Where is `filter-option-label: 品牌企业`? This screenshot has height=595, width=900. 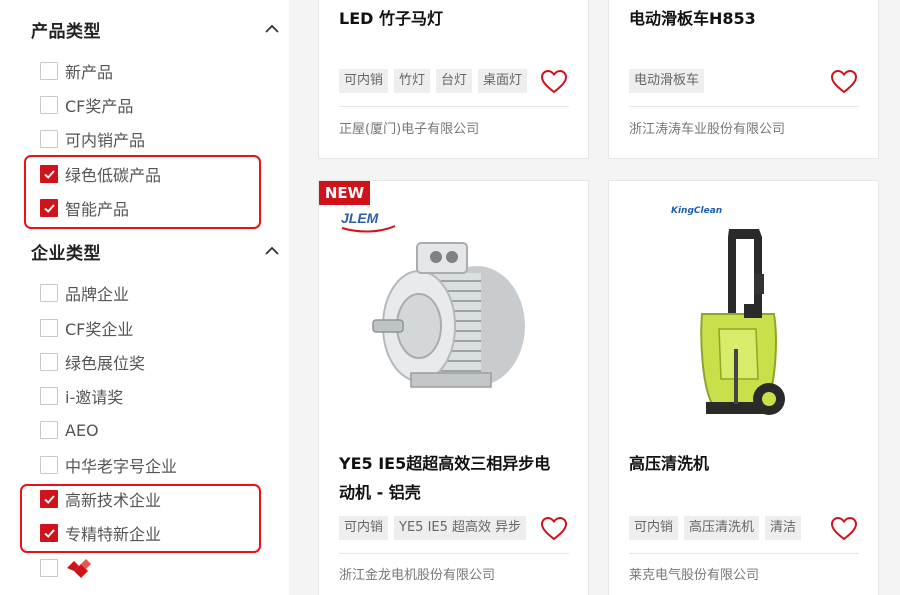 filter-option-label: 品牌企业 is located at coordinates (97, 294).